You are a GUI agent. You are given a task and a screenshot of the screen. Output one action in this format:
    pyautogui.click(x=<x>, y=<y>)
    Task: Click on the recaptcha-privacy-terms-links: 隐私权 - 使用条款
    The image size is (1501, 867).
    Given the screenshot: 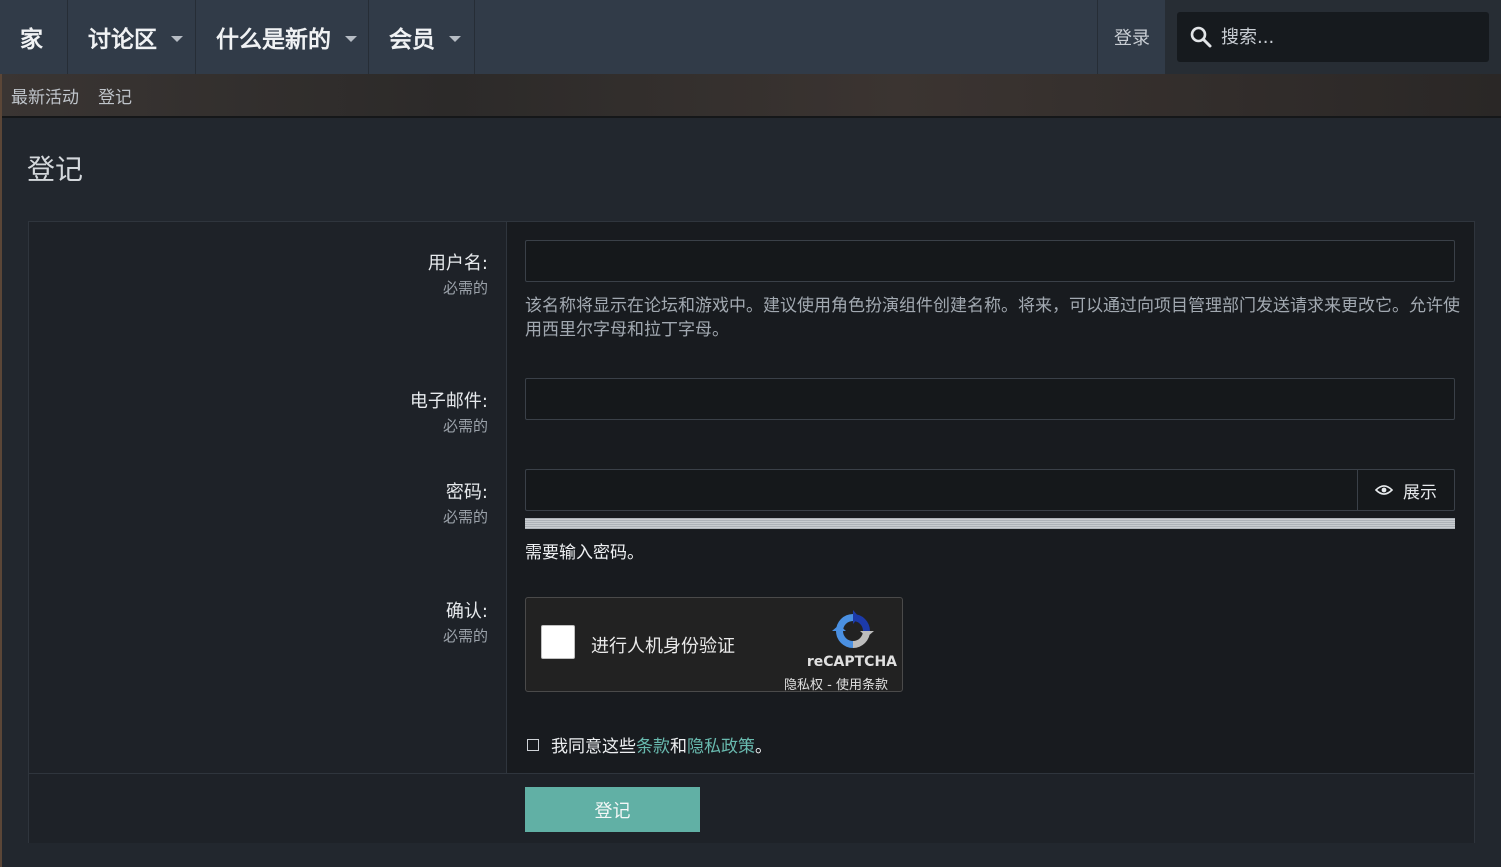 What is the action you would take?
    pyautogui.click(x=836, y=683)
    